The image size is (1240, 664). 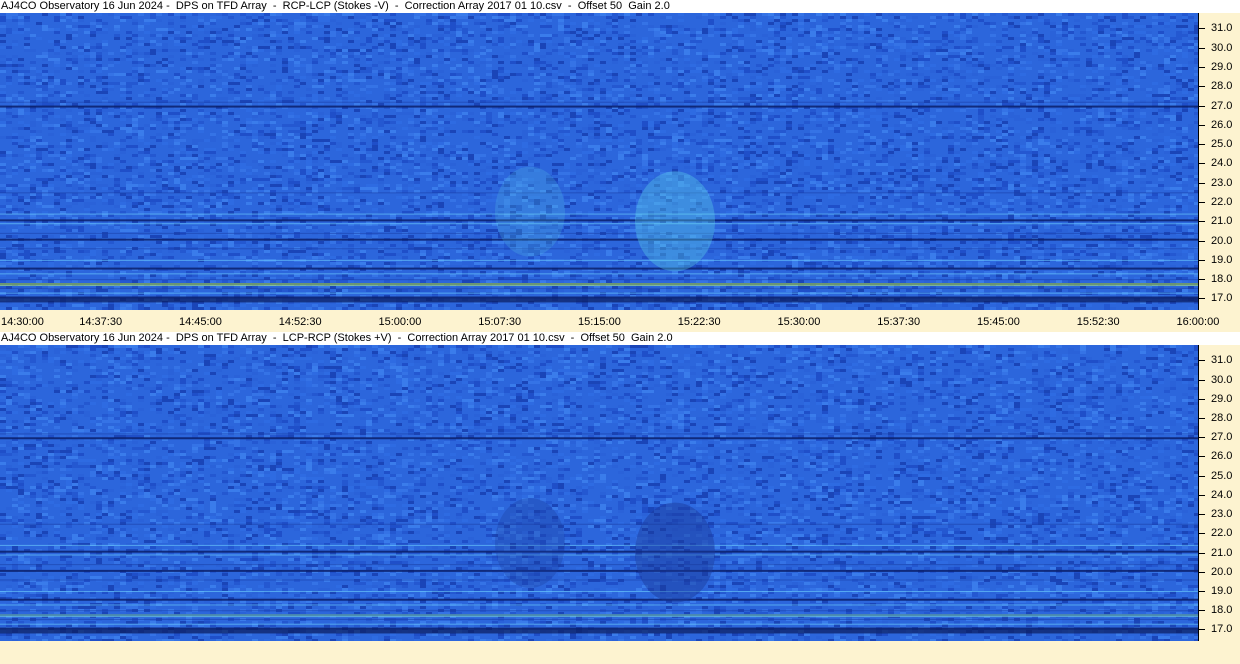 I want to click on x-tick-label: 15:37:30, so click(x=899, y=322).